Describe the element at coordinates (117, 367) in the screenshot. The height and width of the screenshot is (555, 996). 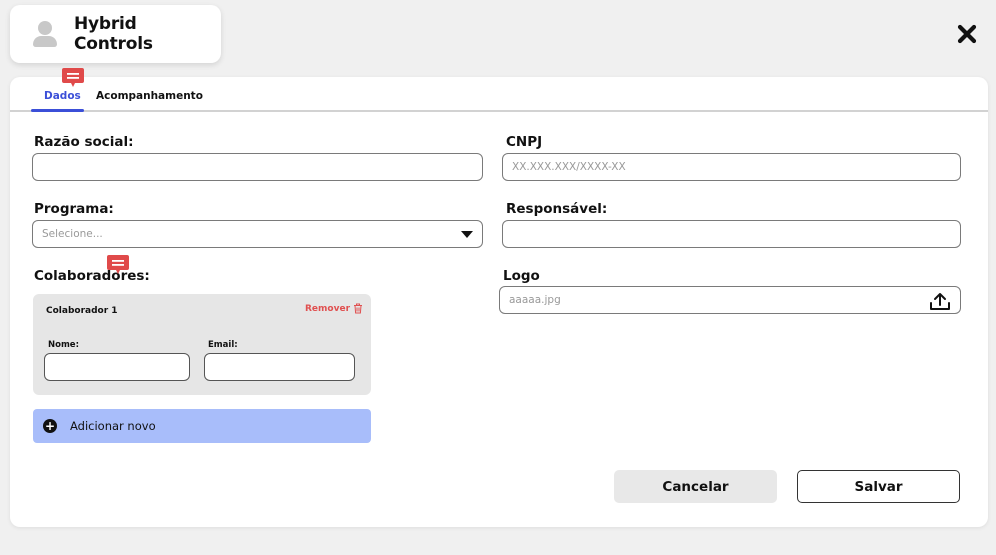
I see `nome-input` at that location.